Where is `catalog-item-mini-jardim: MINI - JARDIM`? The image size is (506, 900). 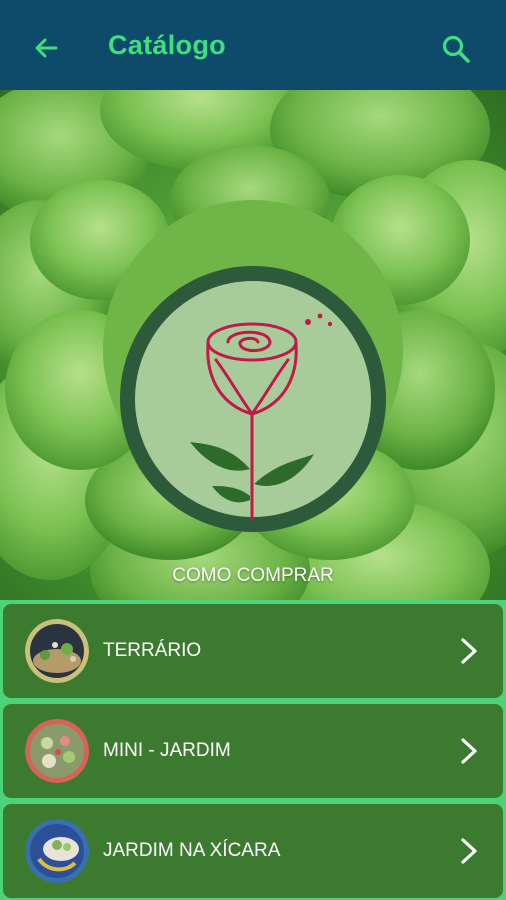 catalog-item-mini-jardim: MINI - JARDIM is located at coordinates (253, 751).